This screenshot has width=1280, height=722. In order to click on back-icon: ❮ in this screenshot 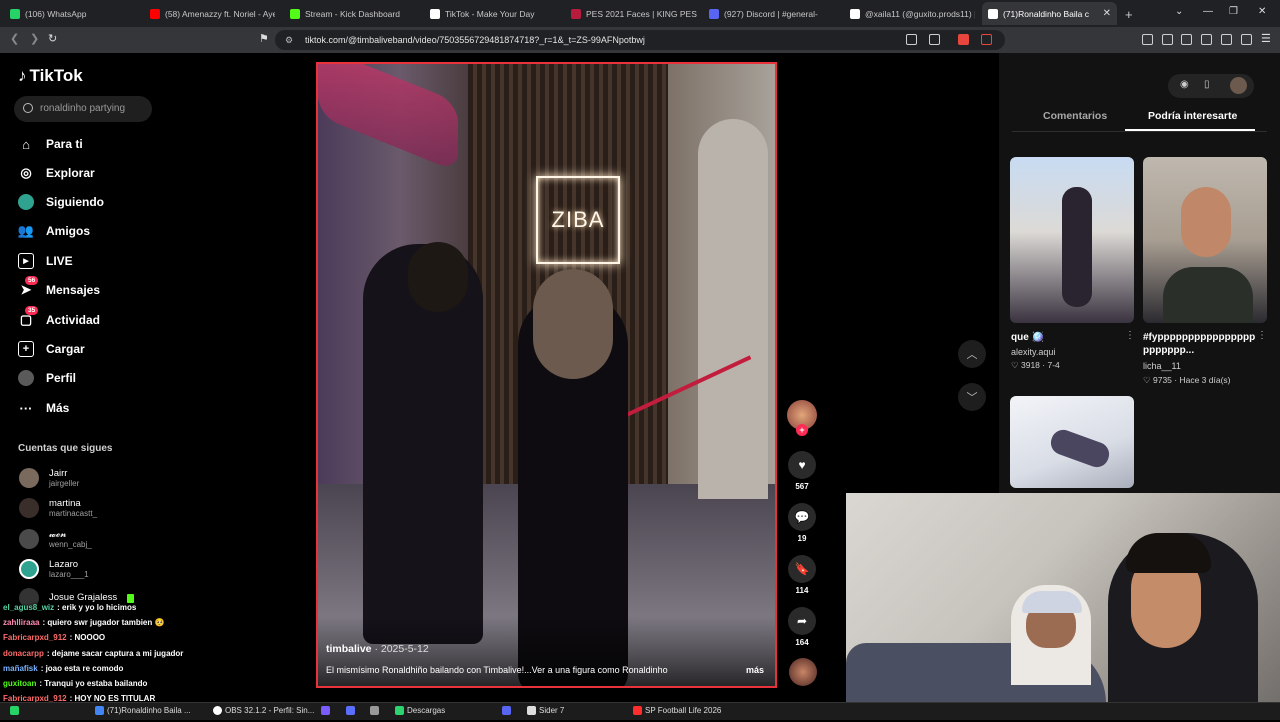, I will do `click(14, 38)`.